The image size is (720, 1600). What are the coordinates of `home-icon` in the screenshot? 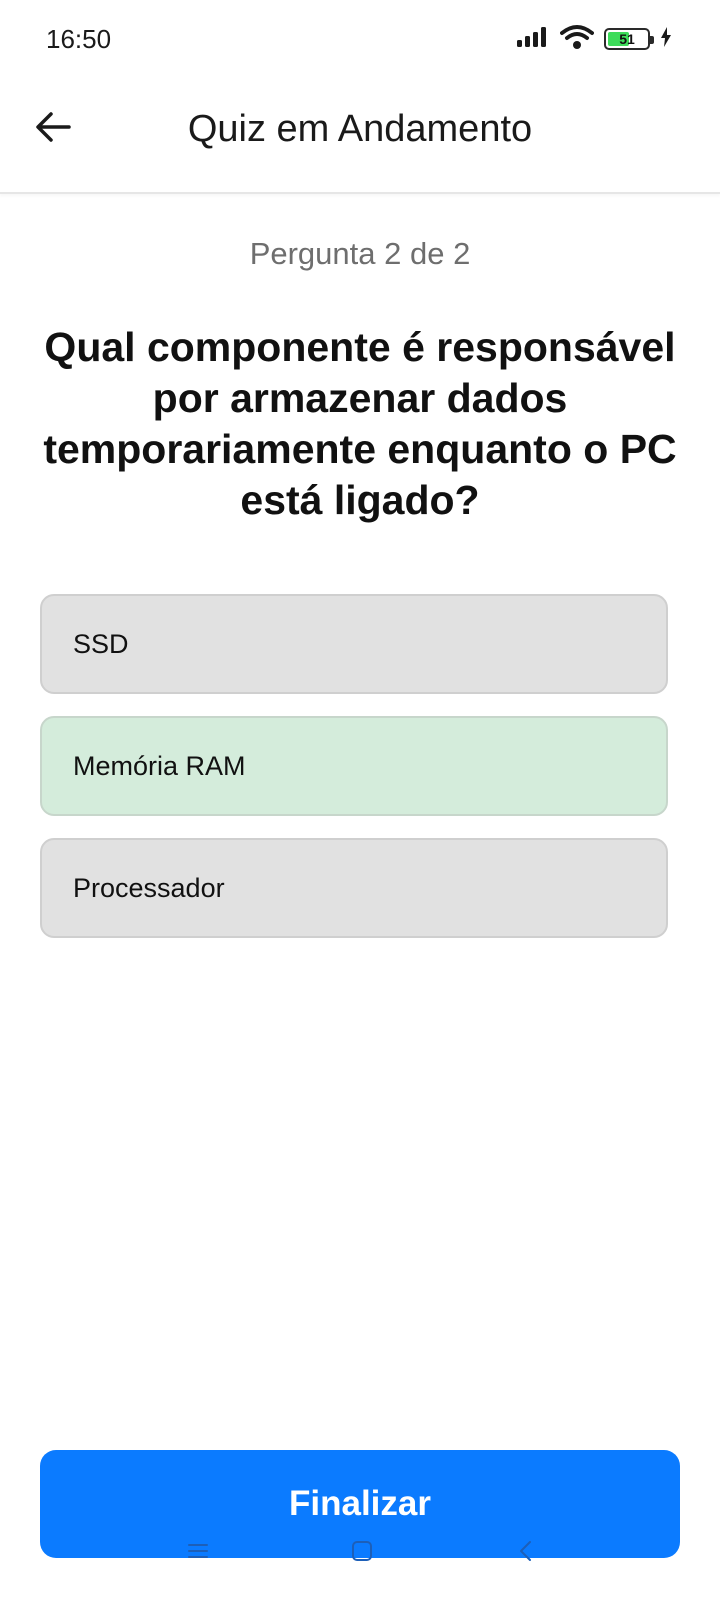 It's located at (362, 1551).